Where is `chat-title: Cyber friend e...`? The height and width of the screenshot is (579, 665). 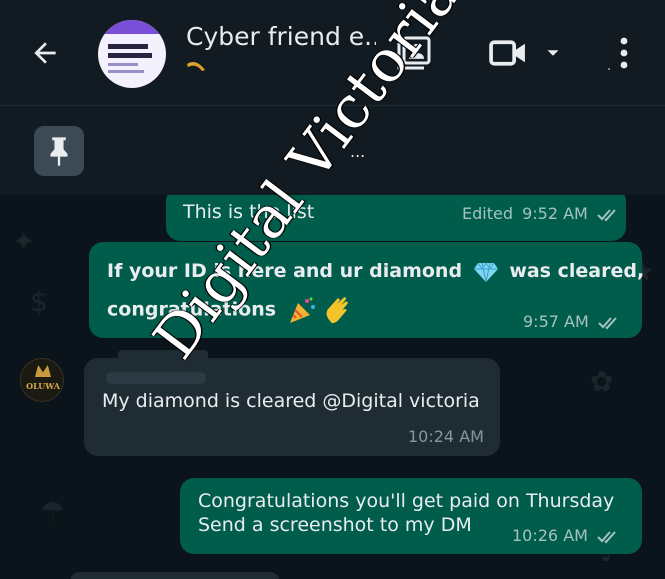
chat-title: Cyber friend e... is located at coordinates (281, 36).